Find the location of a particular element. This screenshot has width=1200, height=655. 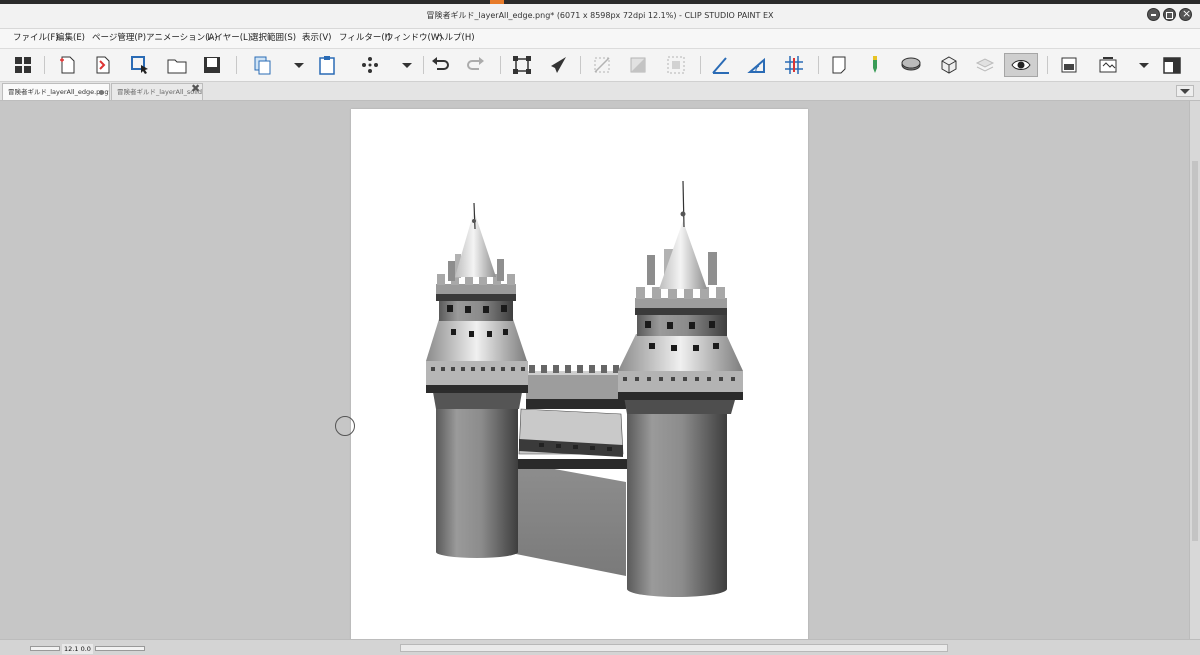

tab-label: 冒険者ギルド_layerAll_solid is located at coordinates (159, 92).